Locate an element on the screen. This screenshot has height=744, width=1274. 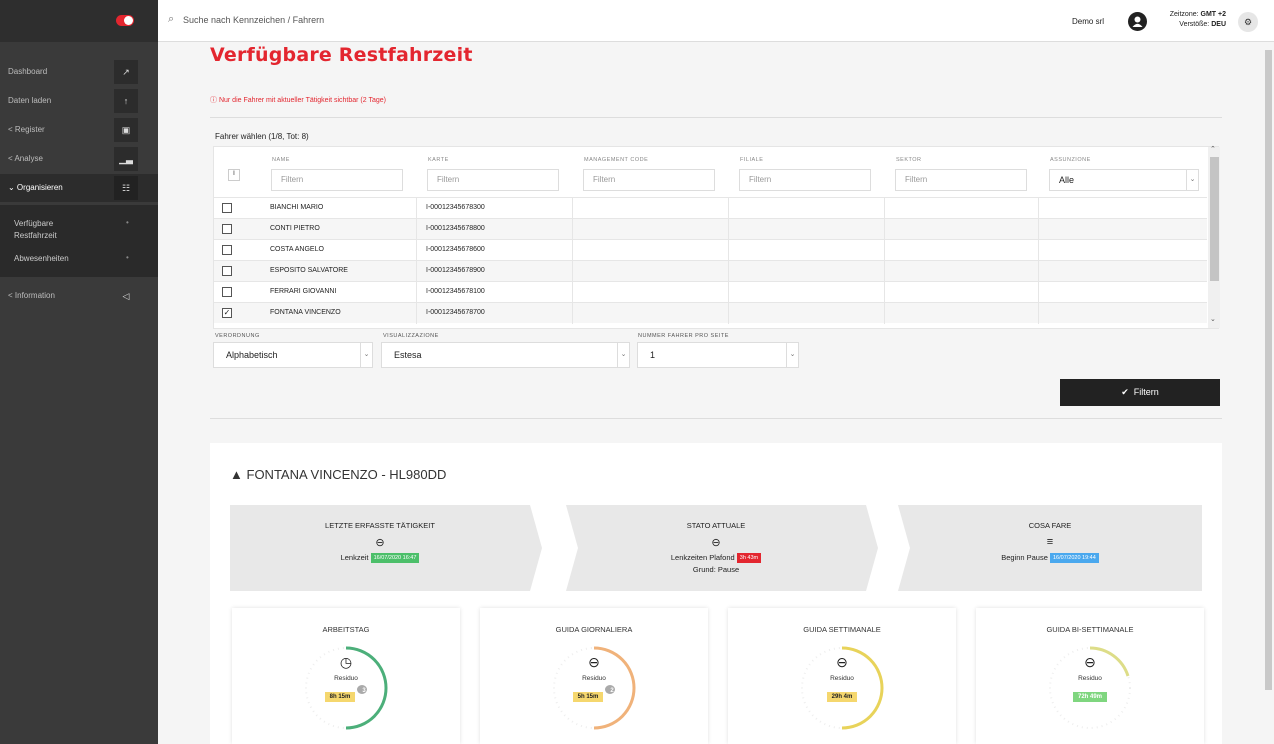
gauge-count: 2 is located at coordinates (610, 689).